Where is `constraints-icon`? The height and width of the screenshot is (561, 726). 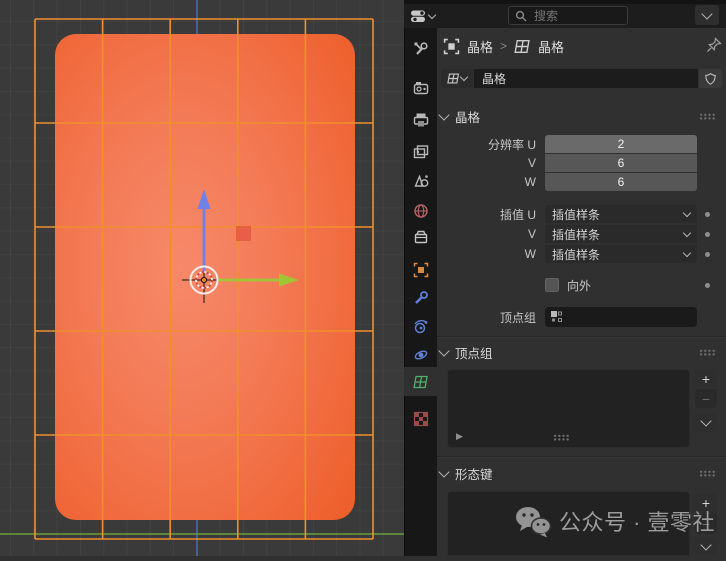
constraints-icon is located at coordinates (421, 355).